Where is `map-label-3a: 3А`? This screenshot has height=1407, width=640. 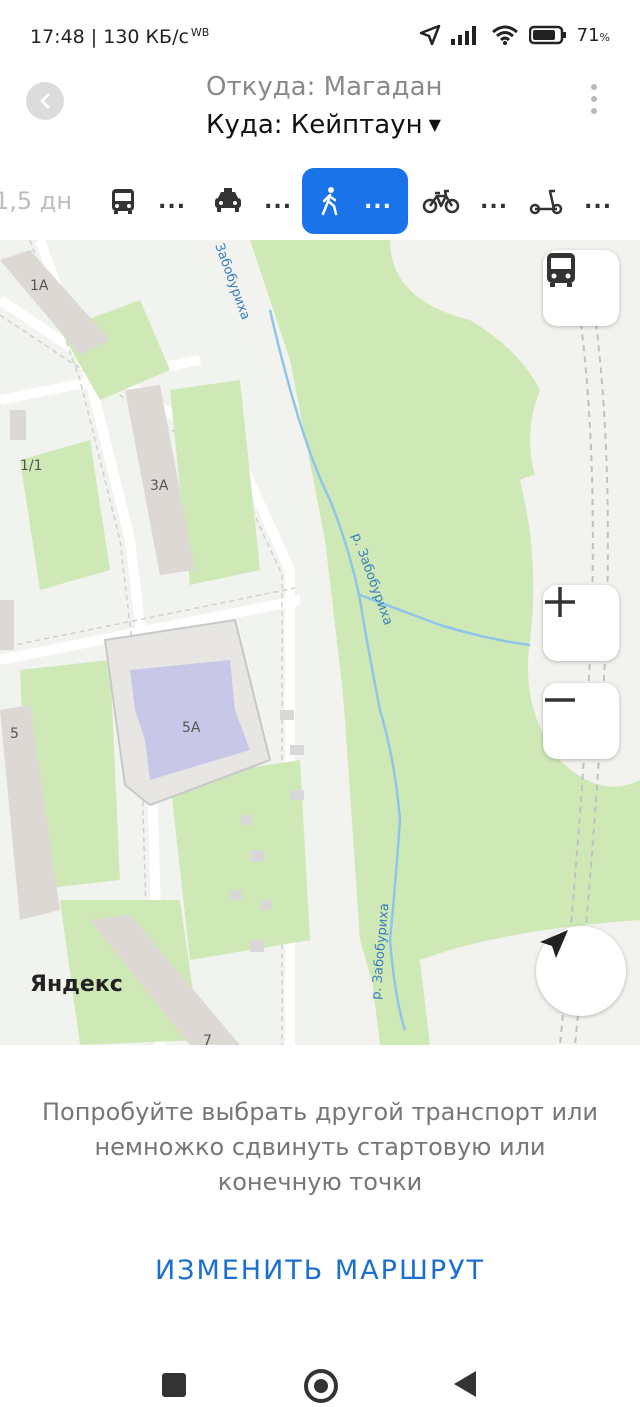
map-label-3a: 3А is located at coordinates (159, 486).